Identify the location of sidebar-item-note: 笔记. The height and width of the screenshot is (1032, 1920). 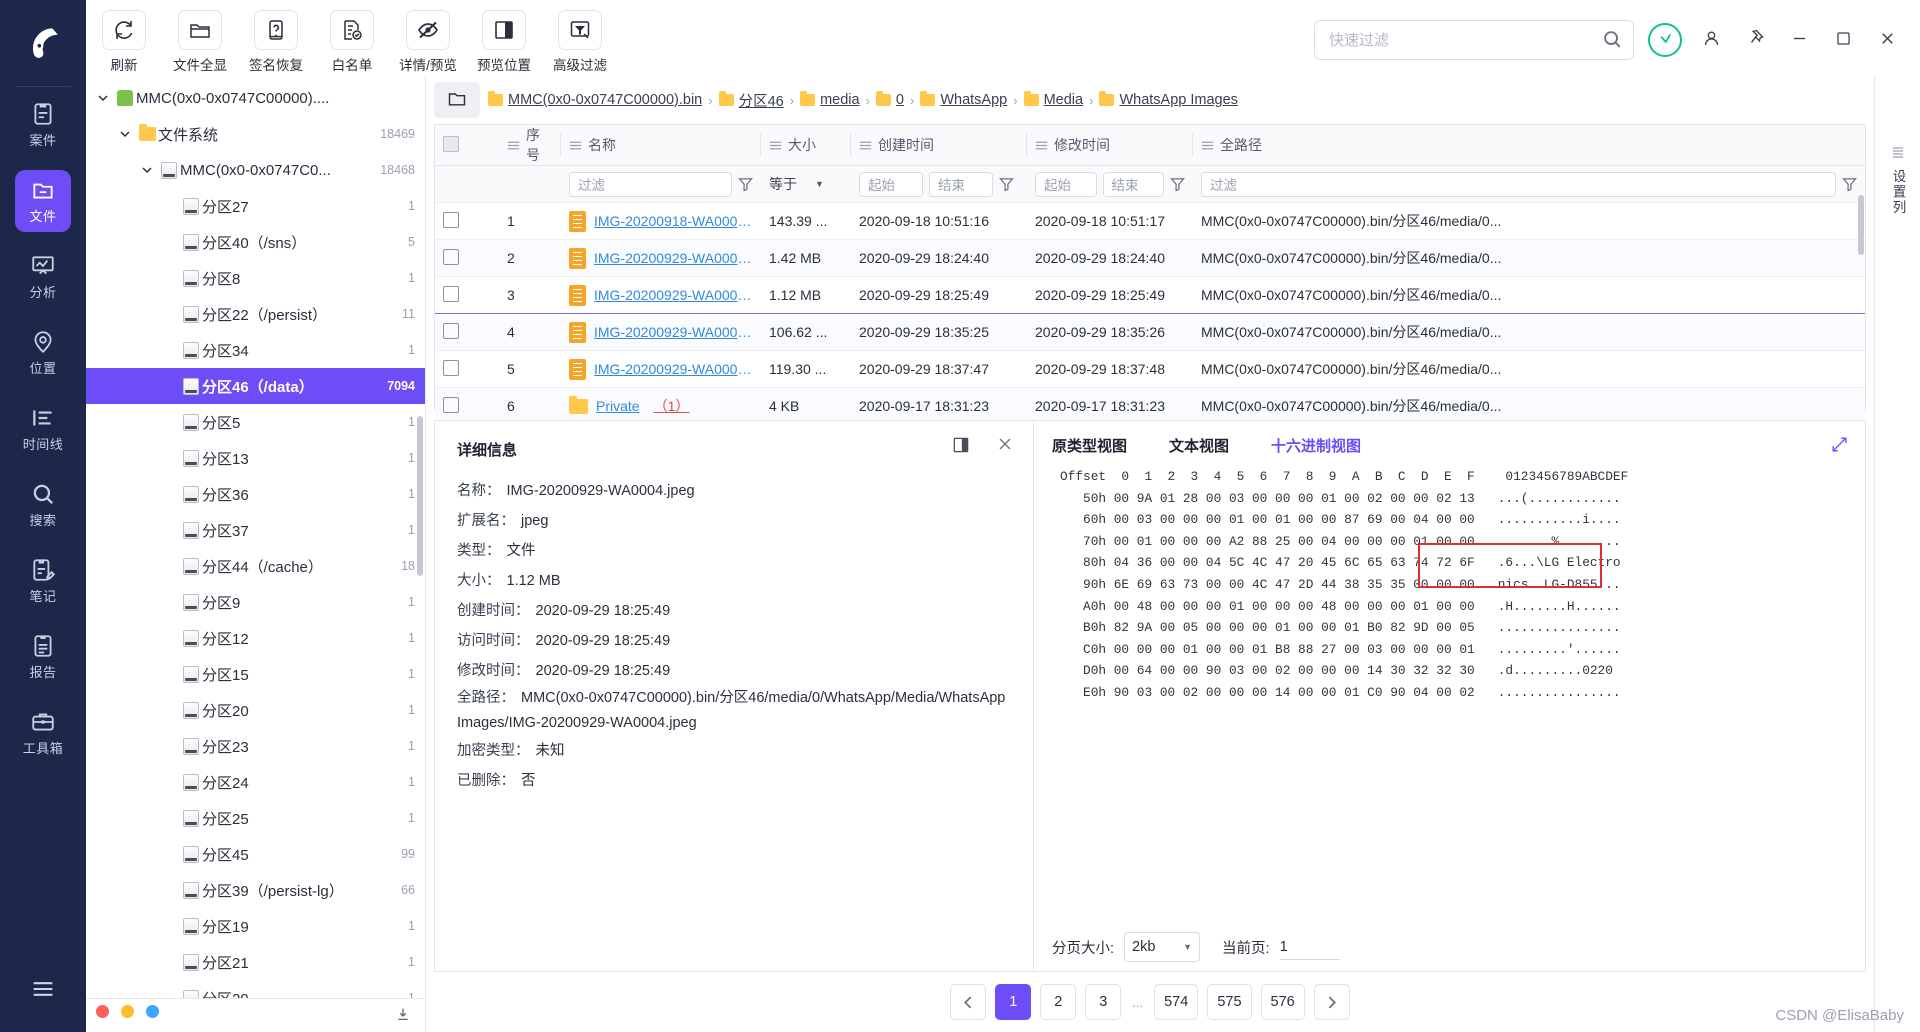
(43, 581).